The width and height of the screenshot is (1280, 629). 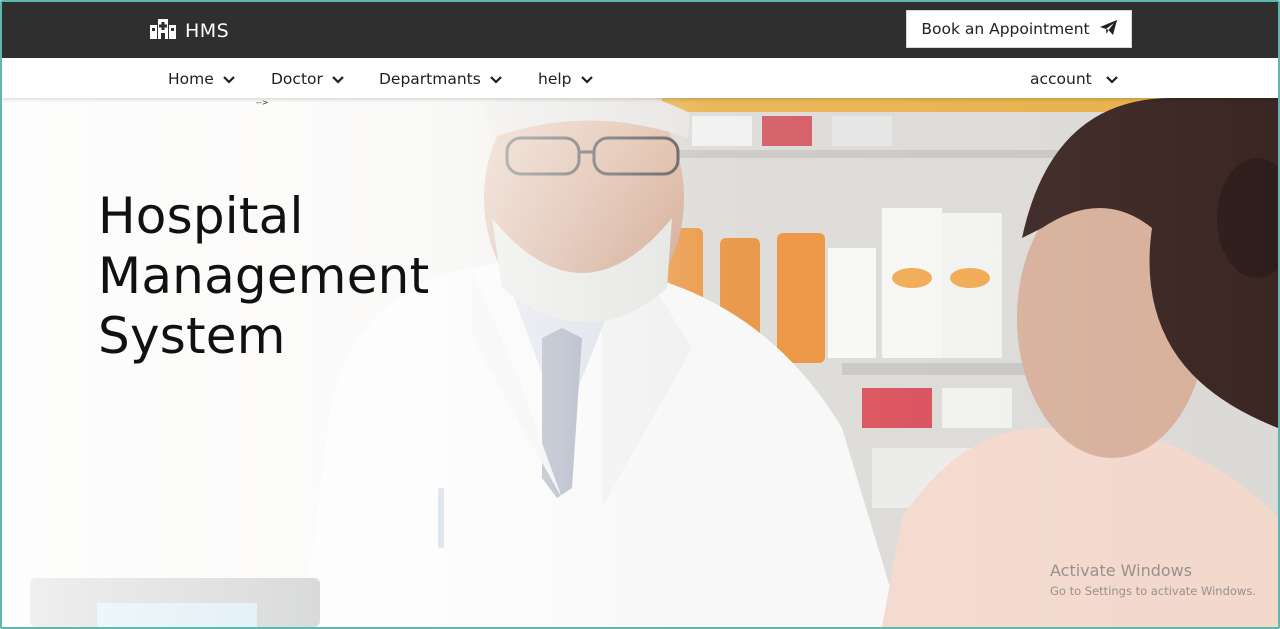 I want to click on nav-item-account: account, so click(x=1074, y=79).